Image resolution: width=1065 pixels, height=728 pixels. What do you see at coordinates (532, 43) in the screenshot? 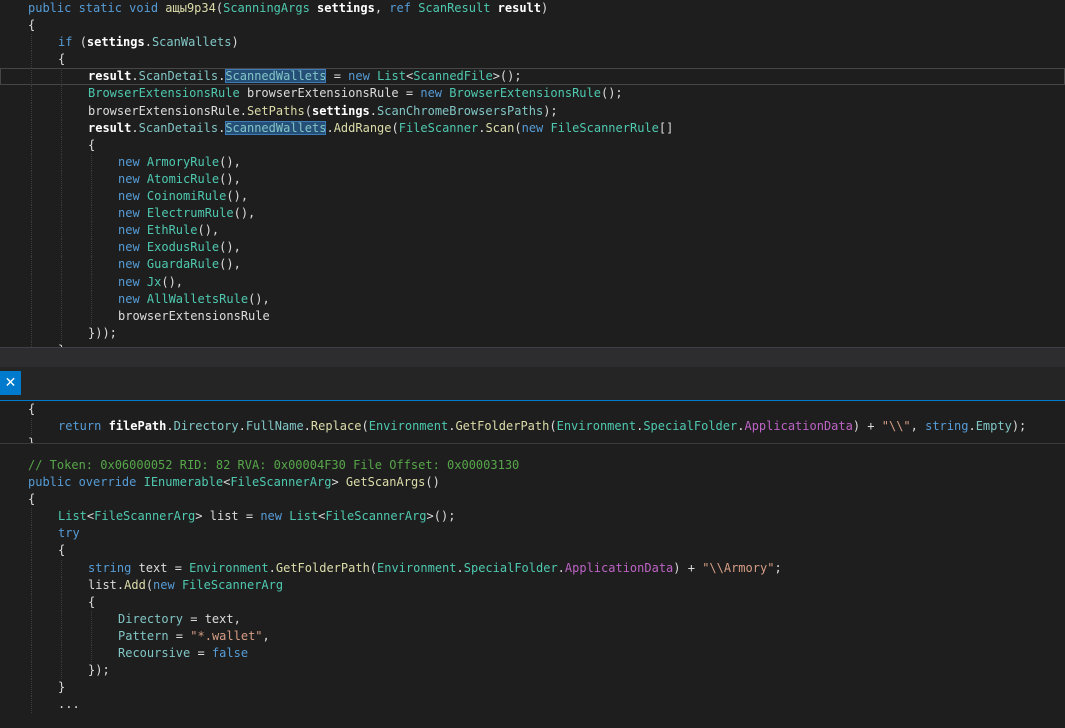
I see `top-code-line: if (settings.ScanWallets)` at bounding box center [532, 43].